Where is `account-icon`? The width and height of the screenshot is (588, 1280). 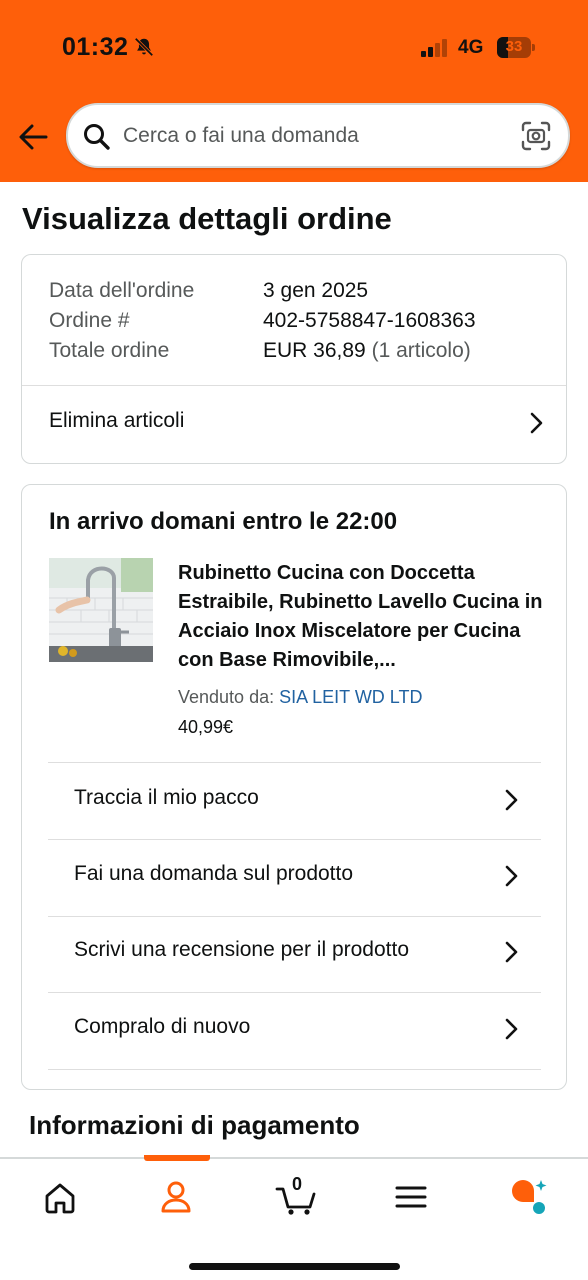 account-icon is located at coordinates (176, 1197).